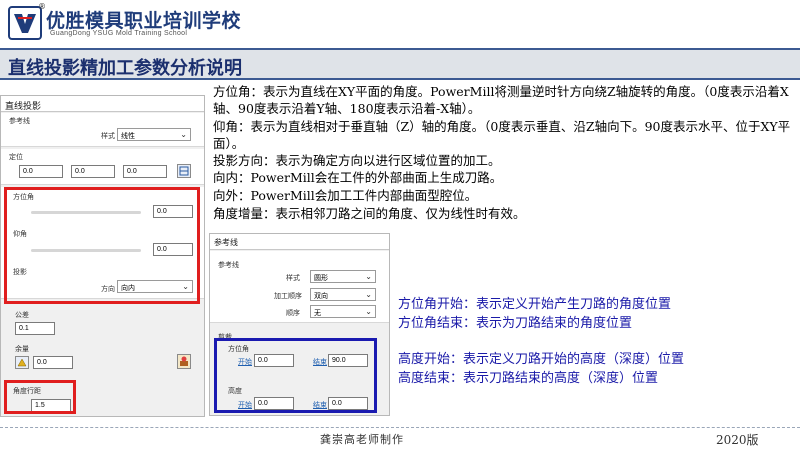  Describe the element at coordinates (128, 136) in the screenshot. I see `style-value: 线性` at that location.